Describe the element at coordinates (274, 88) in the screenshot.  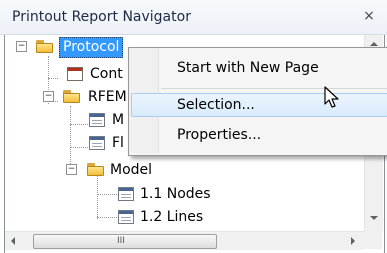
I see `menu-separator` at that location.